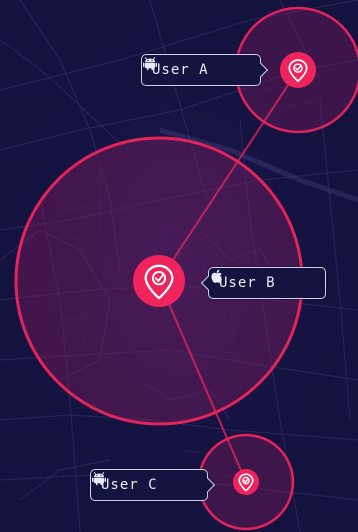 The width and height of the screenshot is (358, 532). I want to click on apple-icon, so click(216, 276).